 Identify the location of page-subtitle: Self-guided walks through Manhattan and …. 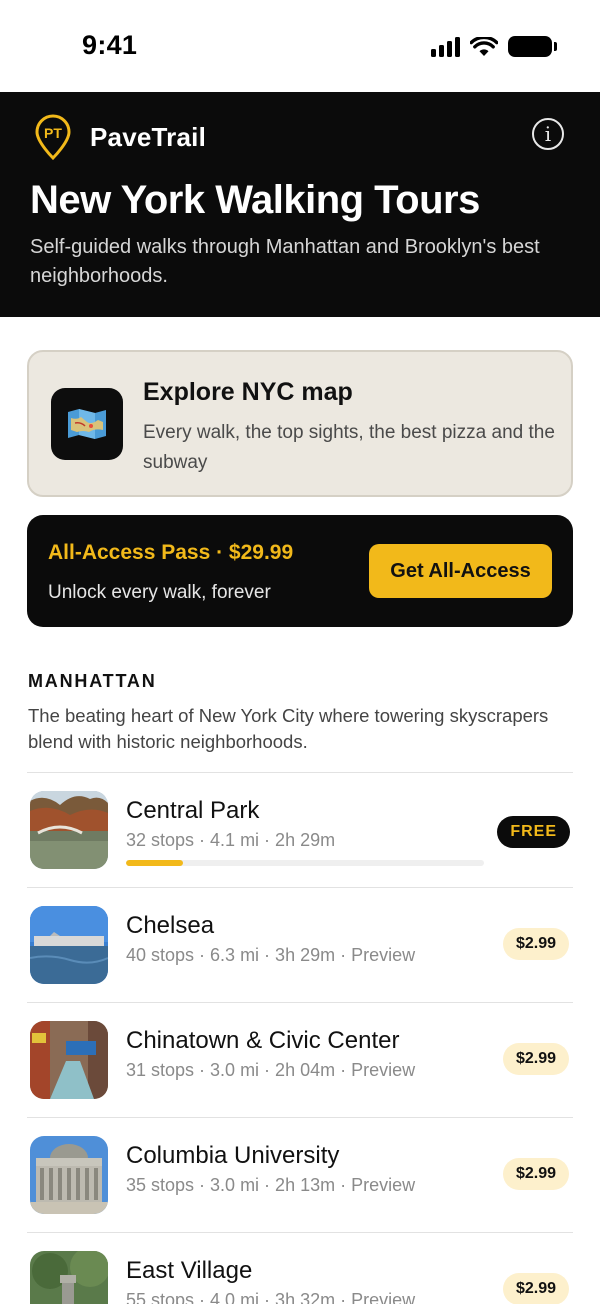
(285, 261).